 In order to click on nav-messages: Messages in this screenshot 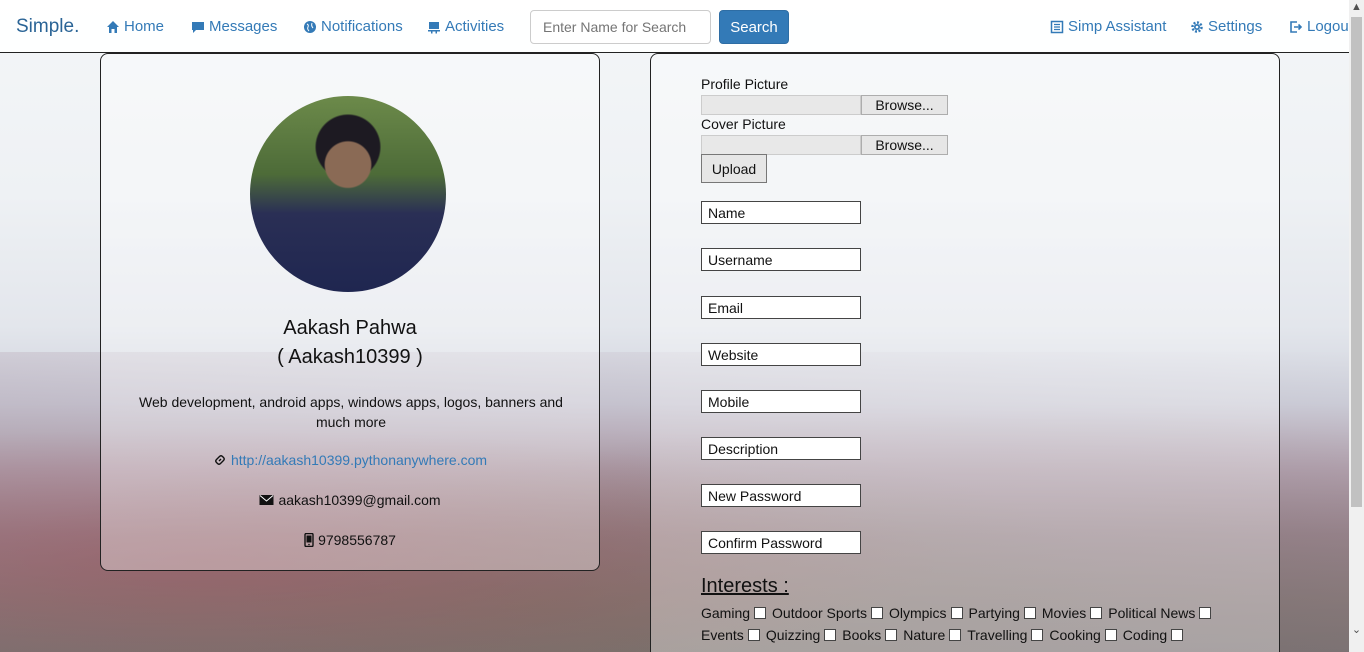, I will do `click(234, 26)`.